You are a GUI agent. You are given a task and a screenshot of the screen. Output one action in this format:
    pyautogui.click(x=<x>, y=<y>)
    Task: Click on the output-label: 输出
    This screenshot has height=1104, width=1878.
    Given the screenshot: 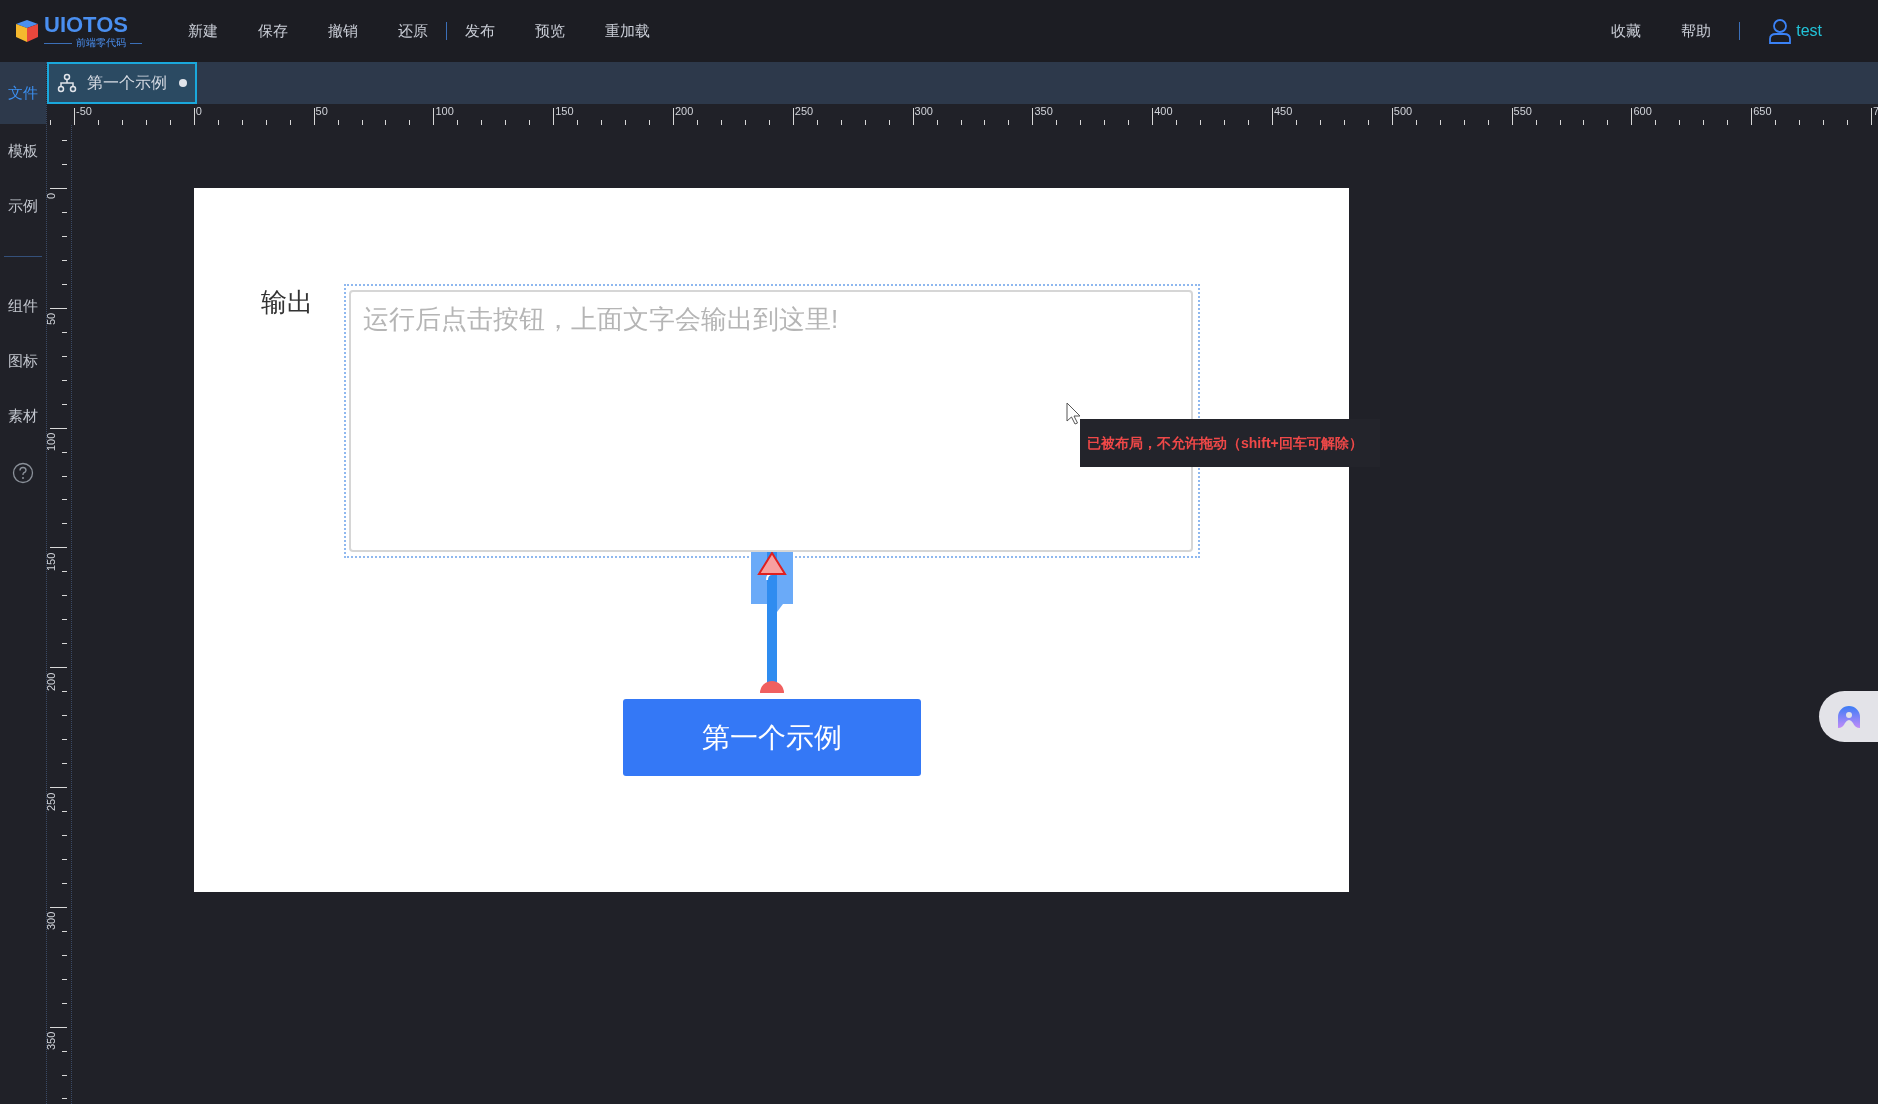 What is the action you would take?
    pyautogui.click(x=287, y=302)
    